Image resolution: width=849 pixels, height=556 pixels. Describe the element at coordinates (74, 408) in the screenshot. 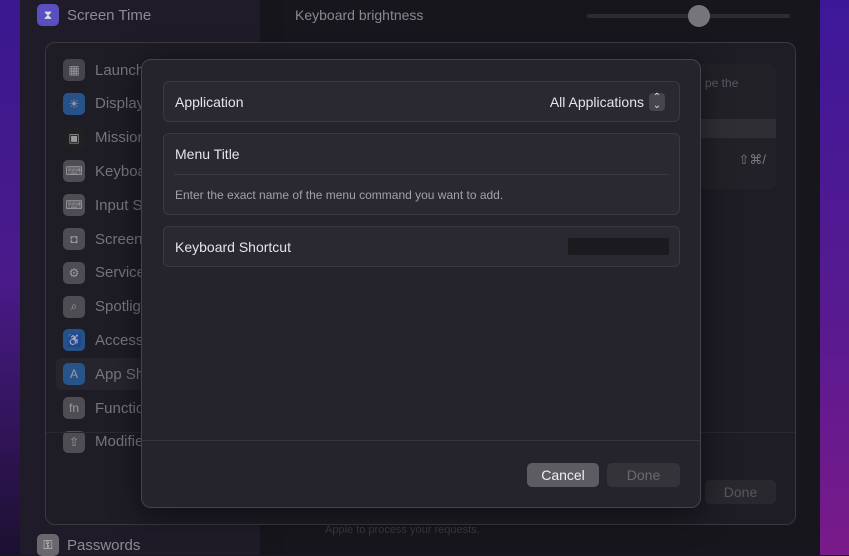

I see `fn-icon: fn` at that location.